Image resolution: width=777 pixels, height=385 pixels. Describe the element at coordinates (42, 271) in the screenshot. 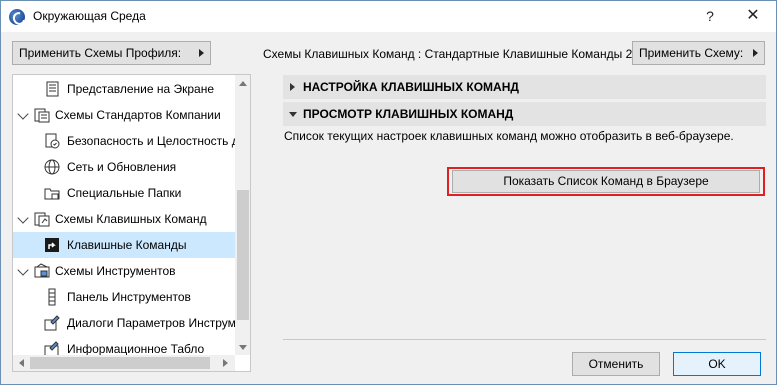

I see `tool-schemes-icon` at that location.